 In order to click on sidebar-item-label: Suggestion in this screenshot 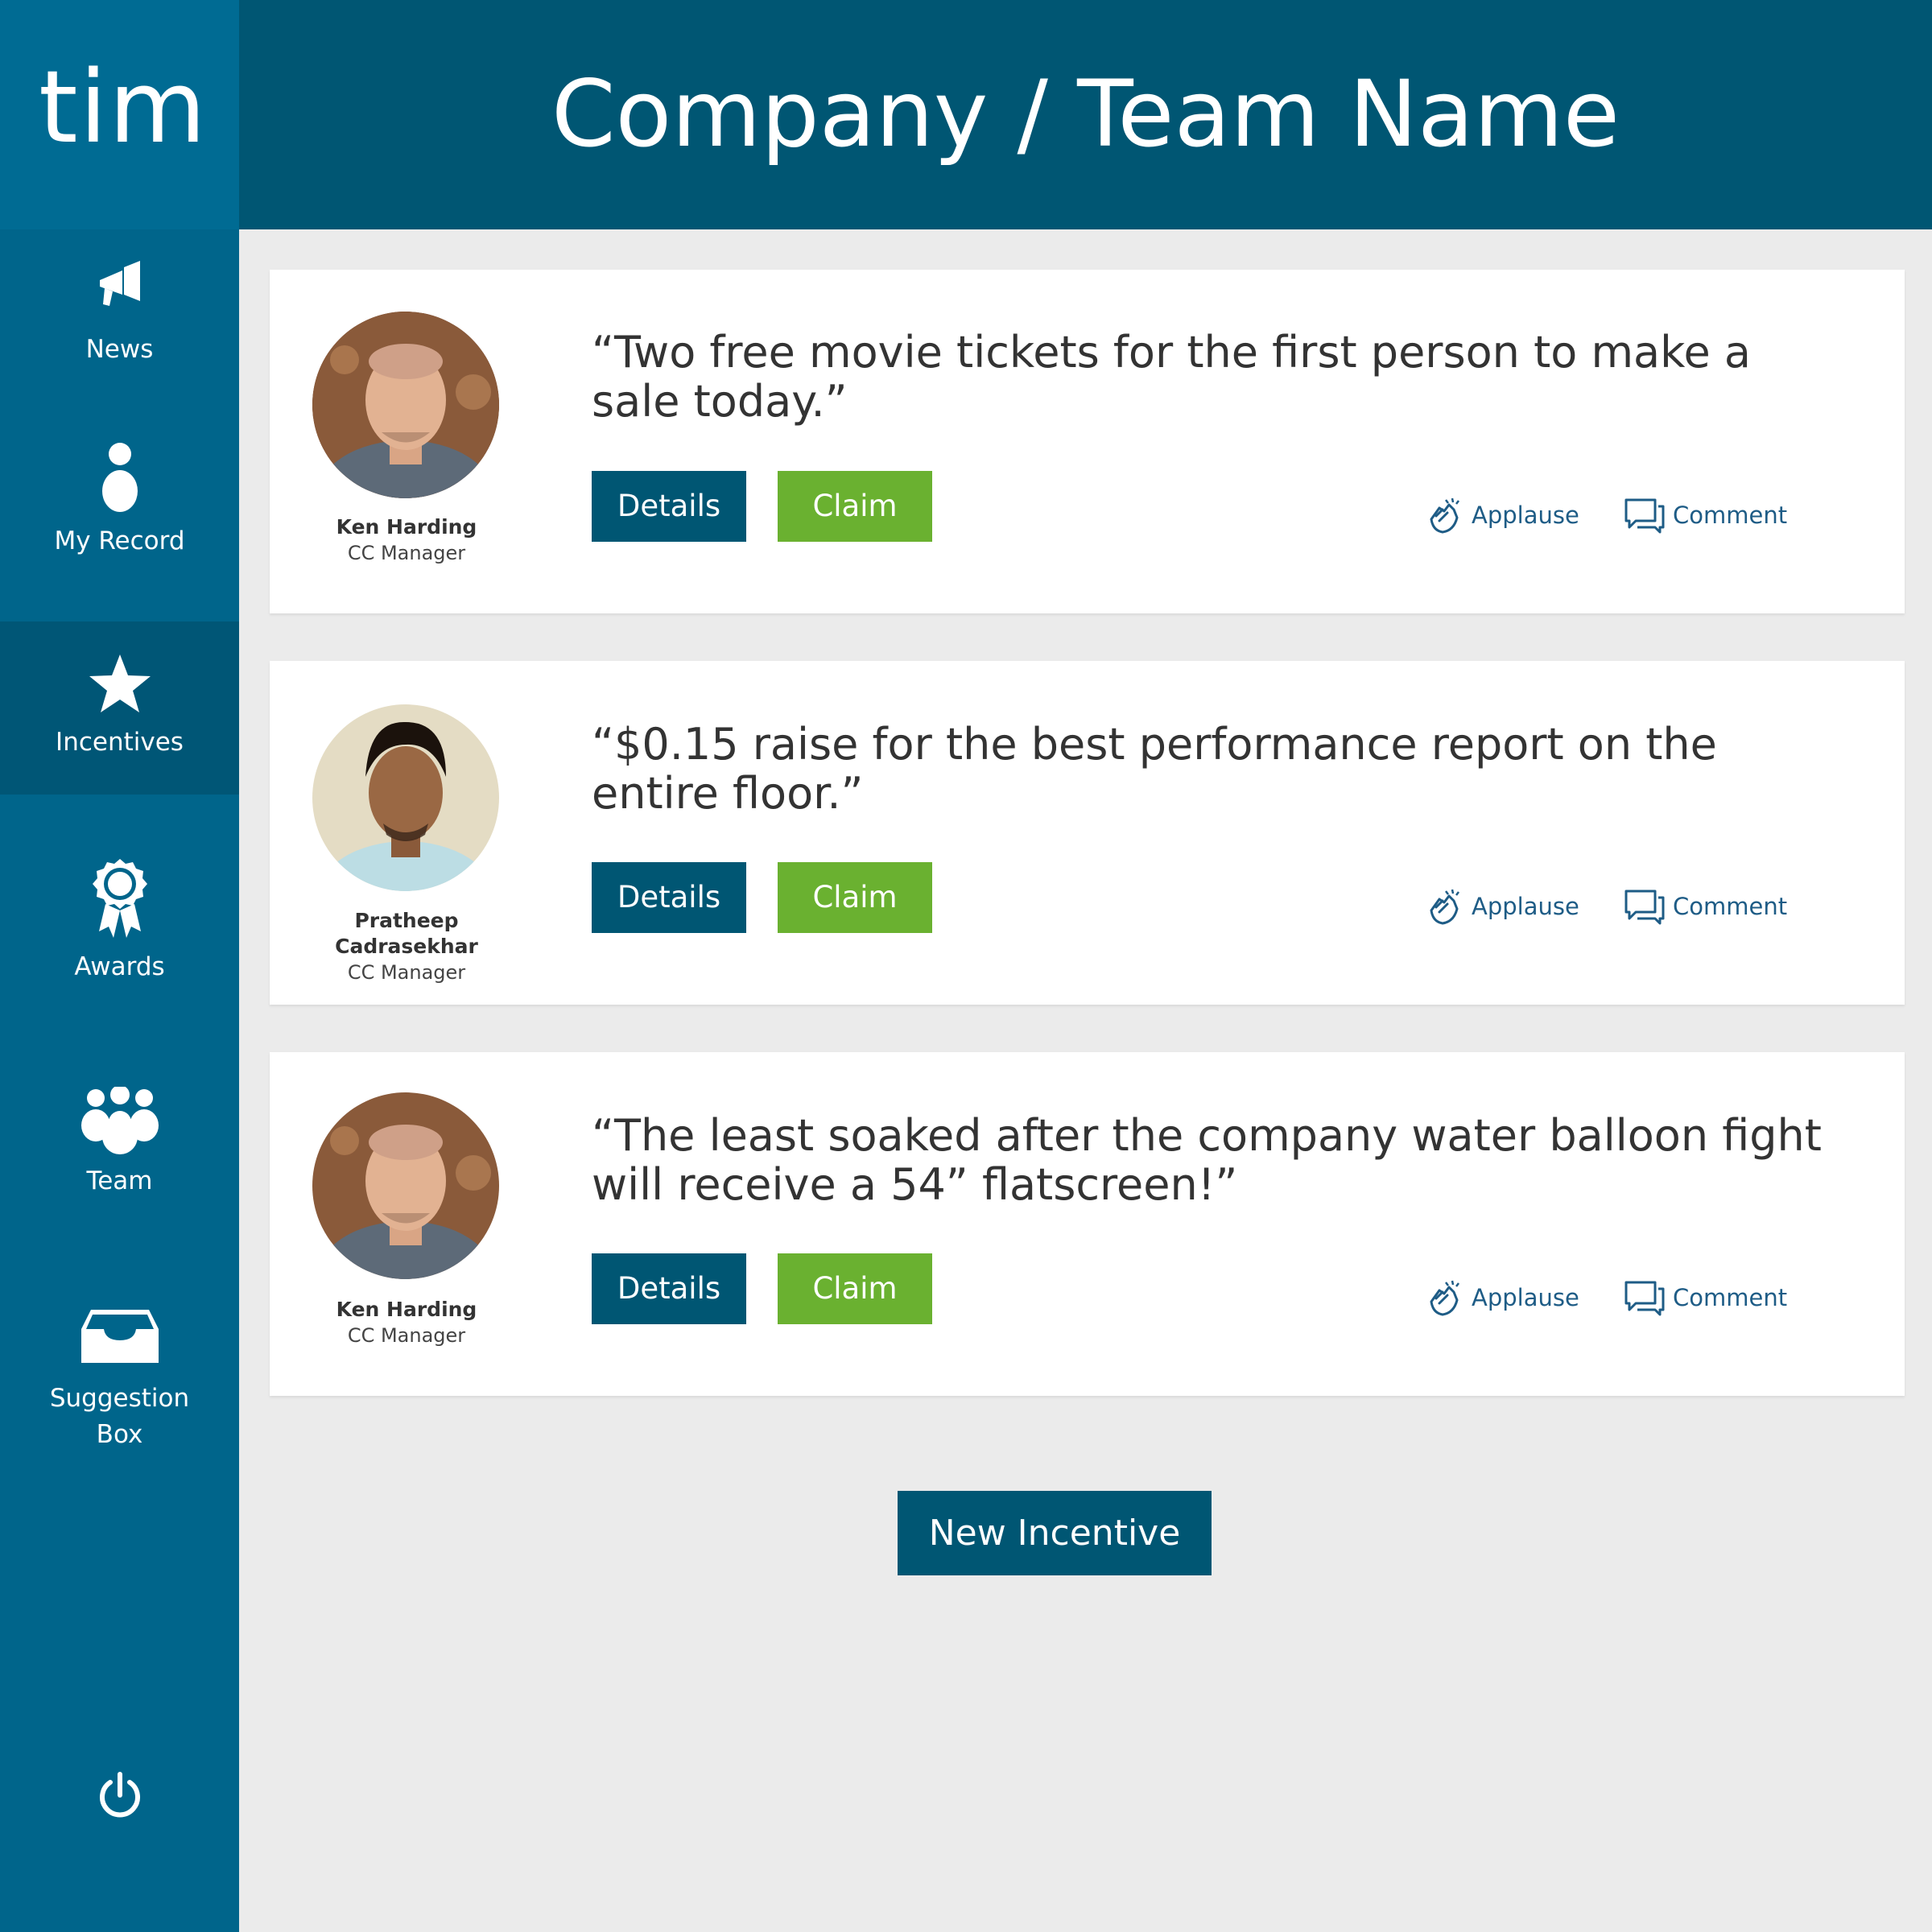, I will do `click(119, 1398)`.